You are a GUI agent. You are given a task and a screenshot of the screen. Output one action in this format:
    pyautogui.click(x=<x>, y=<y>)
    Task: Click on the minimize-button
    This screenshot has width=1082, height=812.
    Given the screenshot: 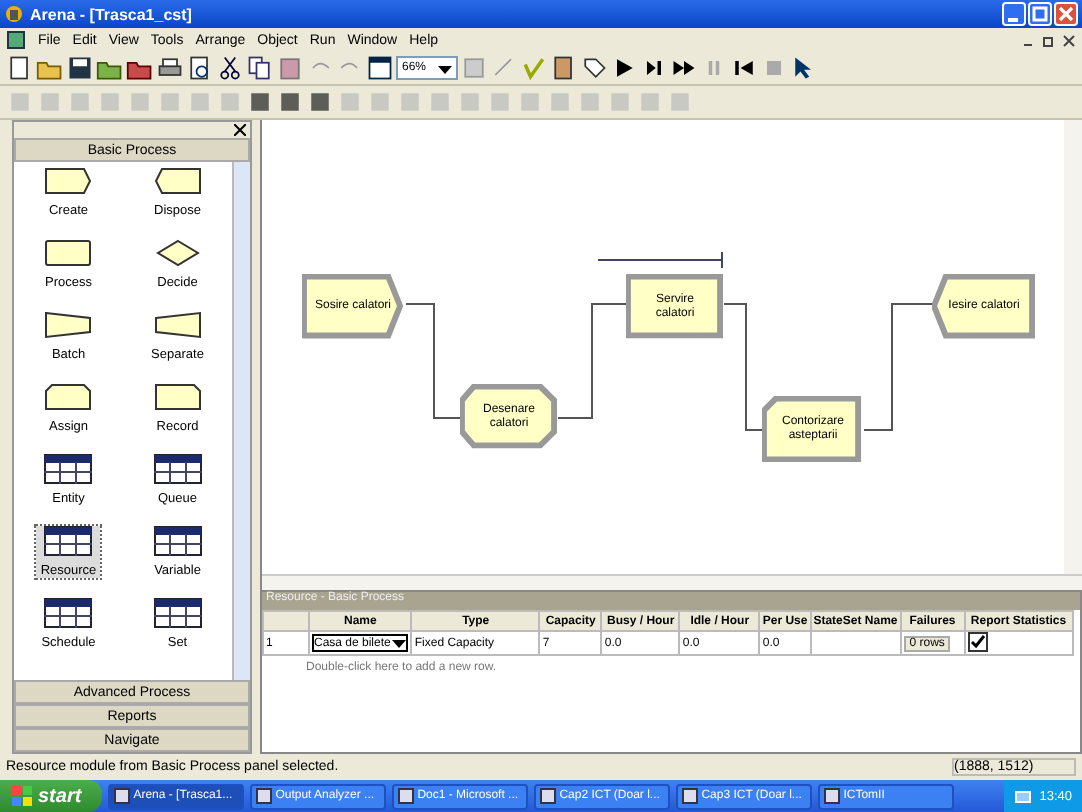 What is the action you would take?
    pyautogui.click(x=1014, y=14)
    